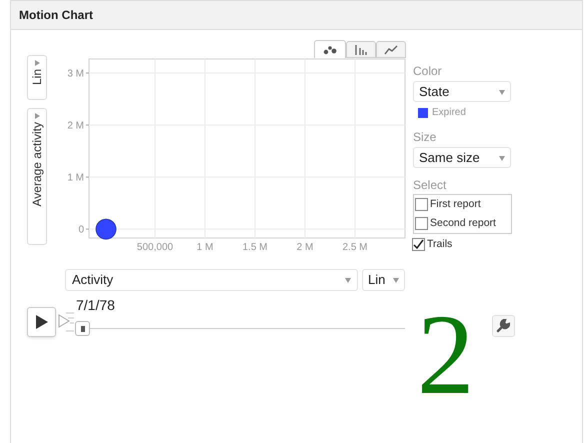  I want to click on x-tick-label: 2 M, so click(305, 247).